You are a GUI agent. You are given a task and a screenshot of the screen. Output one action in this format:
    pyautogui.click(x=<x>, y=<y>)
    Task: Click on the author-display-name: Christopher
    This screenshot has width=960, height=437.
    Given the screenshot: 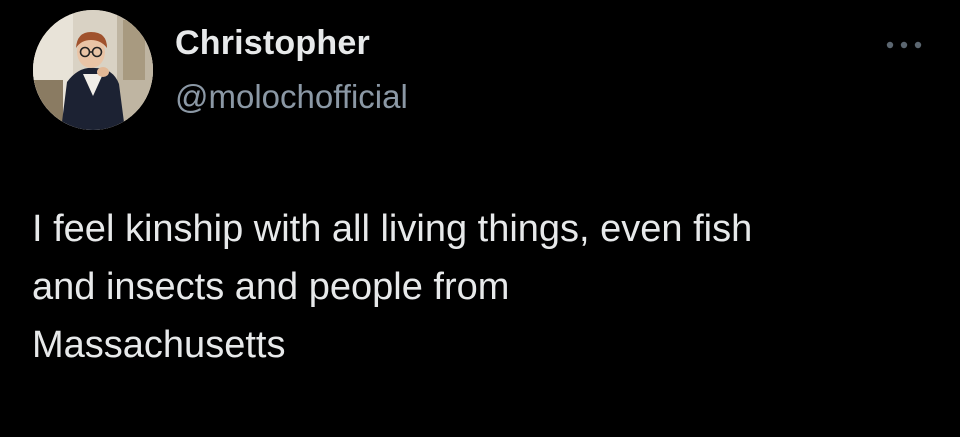 What is the action you would take?
    pyautogui.click(x=272, y=43)
    